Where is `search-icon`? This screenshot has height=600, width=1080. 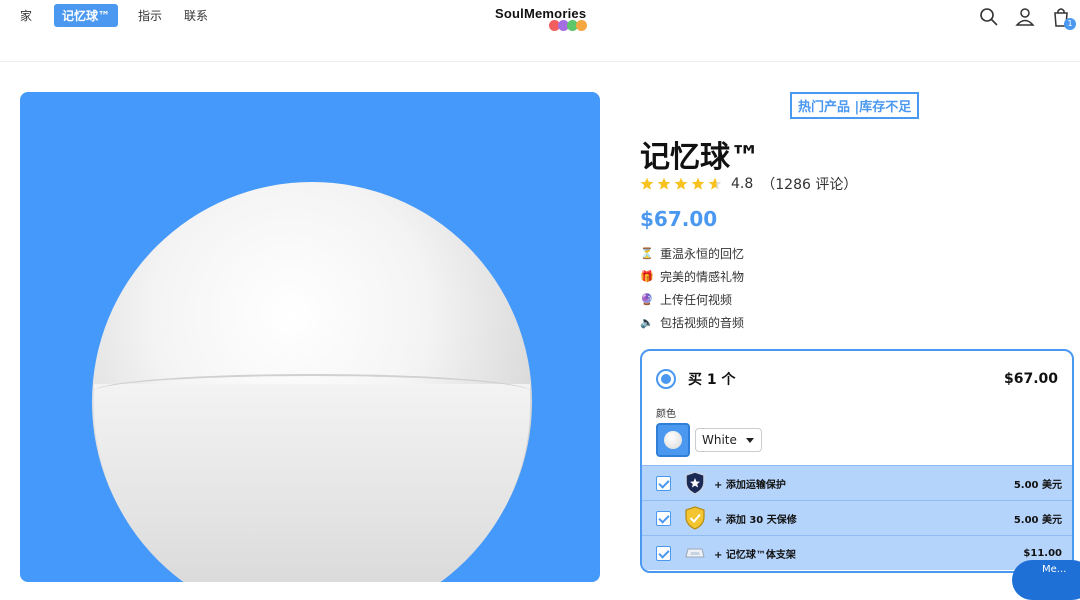 search-icon is located at coordinates (989, 17).